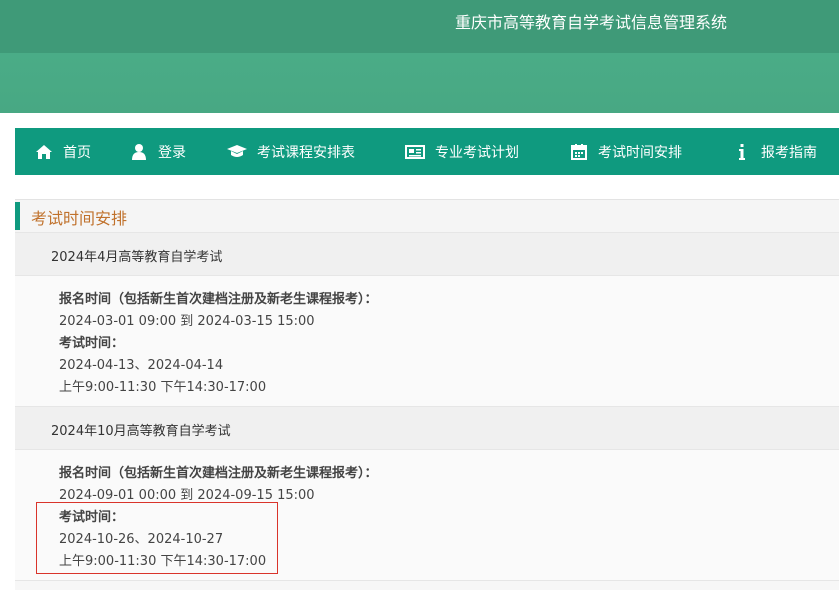 The width and height of the screenshot is (839, 590). Describe the element at coordinates (141, 365) in the screenshot. I see `exam-dates: 2024-04-13、2024-04-14` at that location.